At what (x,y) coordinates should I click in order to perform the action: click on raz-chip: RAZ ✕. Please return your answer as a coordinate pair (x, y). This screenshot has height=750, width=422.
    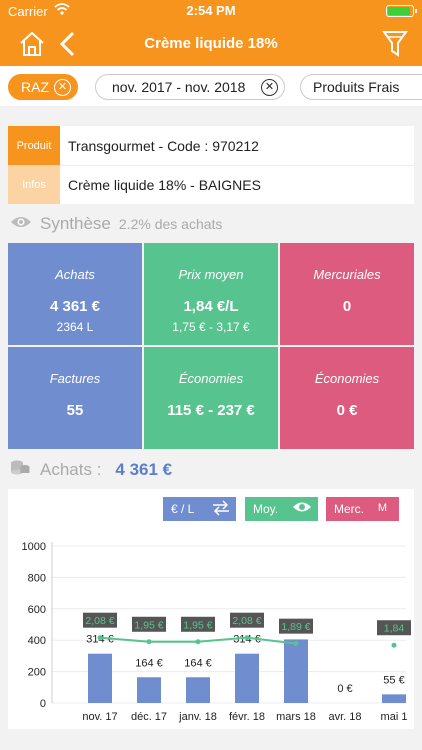
    Looking at the image, I should click on (43, 87).